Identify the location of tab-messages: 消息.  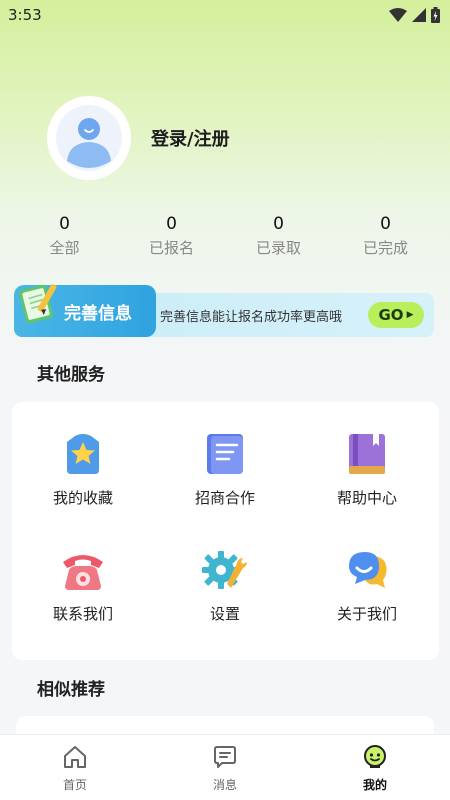
(225, 767).